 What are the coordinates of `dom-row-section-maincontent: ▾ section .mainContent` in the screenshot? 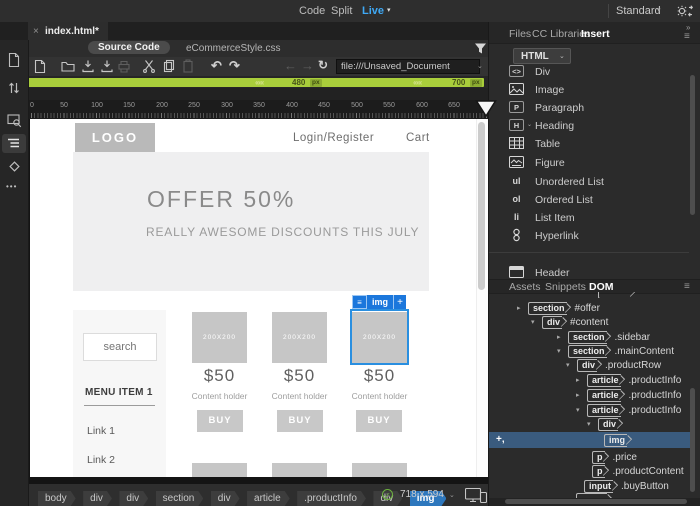 It's located at (589, 351).